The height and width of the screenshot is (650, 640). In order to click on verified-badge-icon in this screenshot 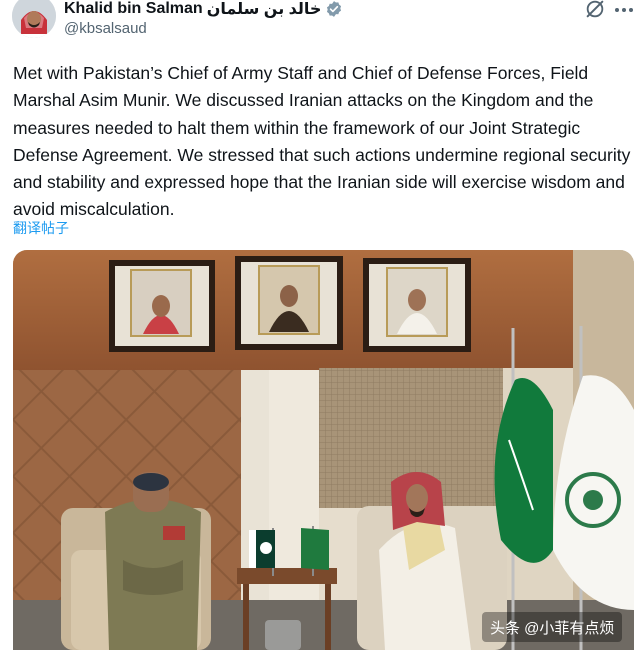, I will do `click(334, 9)`.